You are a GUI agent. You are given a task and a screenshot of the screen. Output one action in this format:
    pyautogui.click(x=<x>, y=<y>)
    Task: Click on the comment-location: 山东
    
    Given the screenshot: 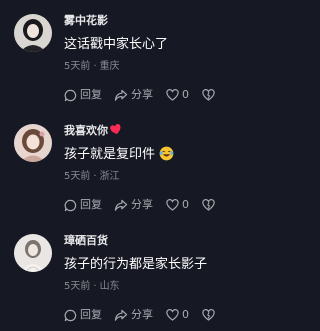 What is the action you would take?
    pyautogui.click(x=109, y=286)
    